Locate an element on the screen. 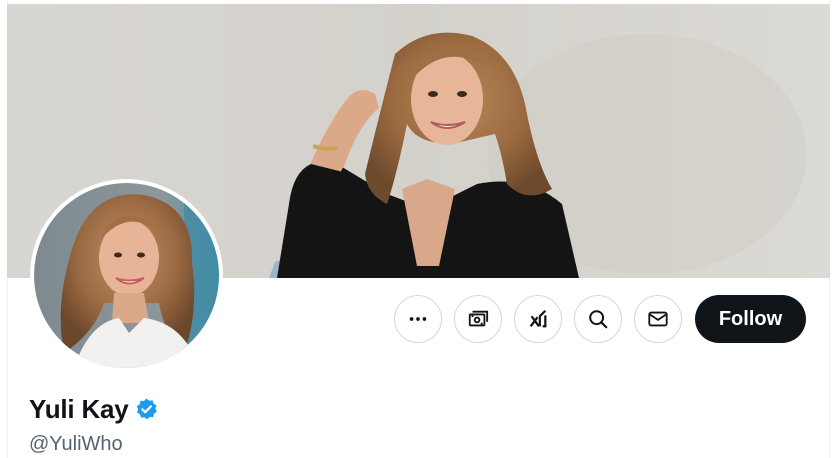 The image size is (834, 458). subscribe-button is located at coordinates (478, 319).